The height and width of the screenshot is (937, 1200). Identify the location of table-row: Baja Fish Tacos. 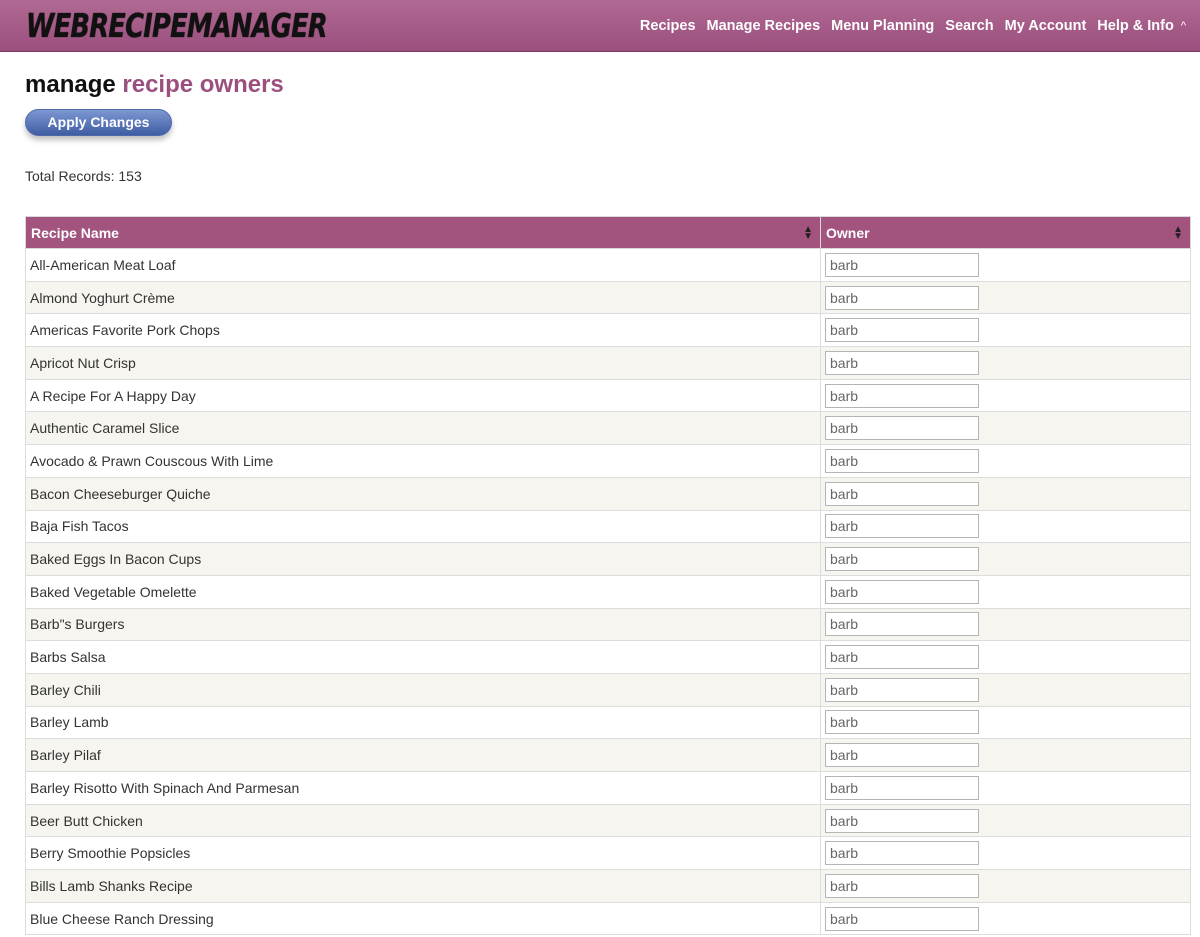
(608, 526).